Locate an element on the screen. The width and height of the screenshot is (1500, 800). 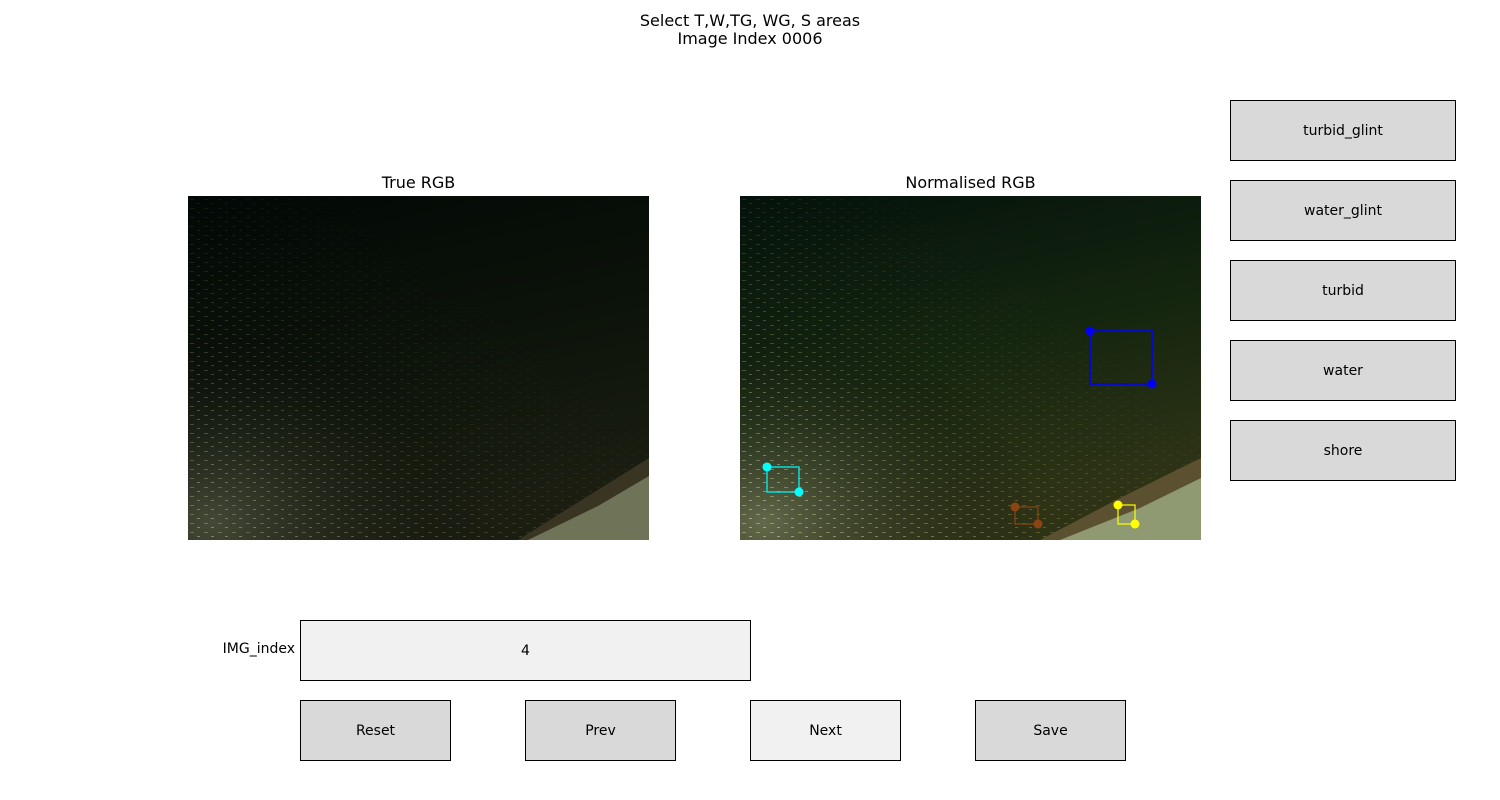
reset-button: Reset is located at coordinates (375, 730).